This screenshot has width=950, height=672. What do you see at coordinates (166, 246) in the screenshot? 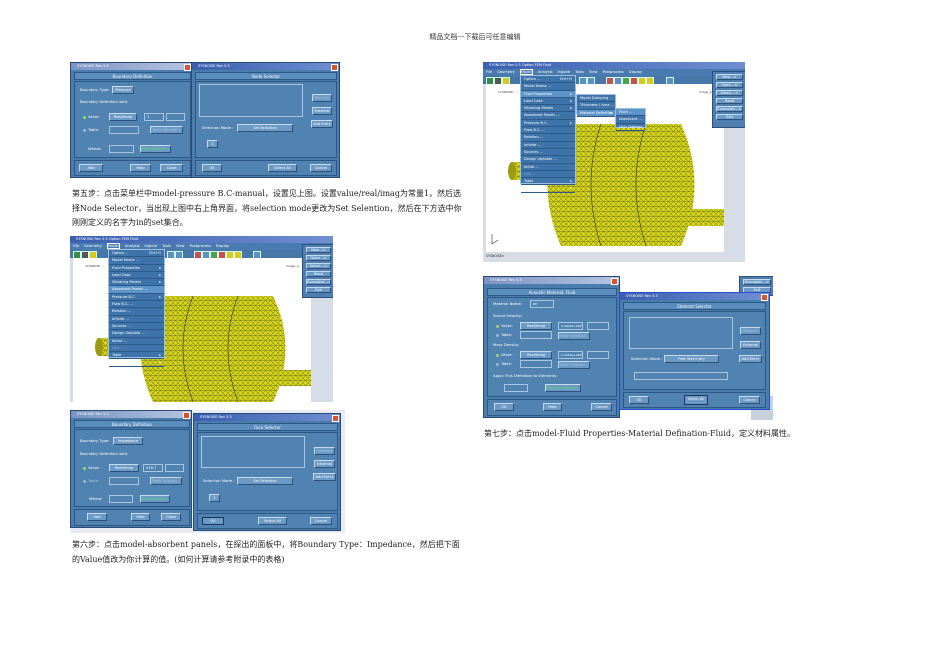
I see `menu-tools: Tools` at bounding box center [166, 246].